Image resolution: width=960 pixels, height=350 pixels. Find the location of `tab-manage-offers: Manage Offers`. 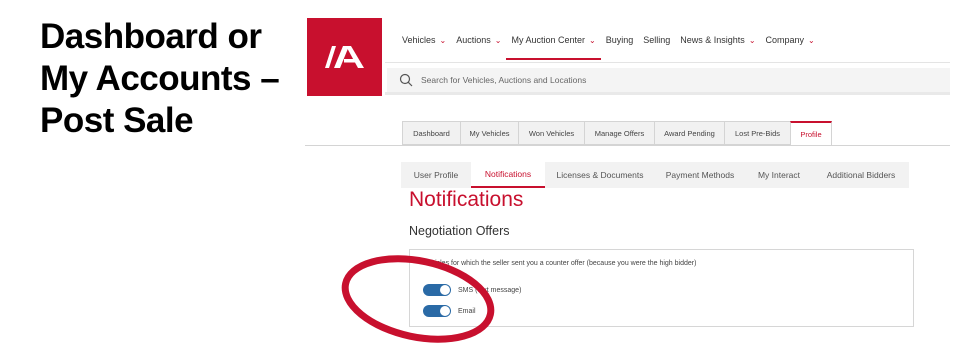

tab-manage-offers: Manage Offers is located at coordinates (619, 133).